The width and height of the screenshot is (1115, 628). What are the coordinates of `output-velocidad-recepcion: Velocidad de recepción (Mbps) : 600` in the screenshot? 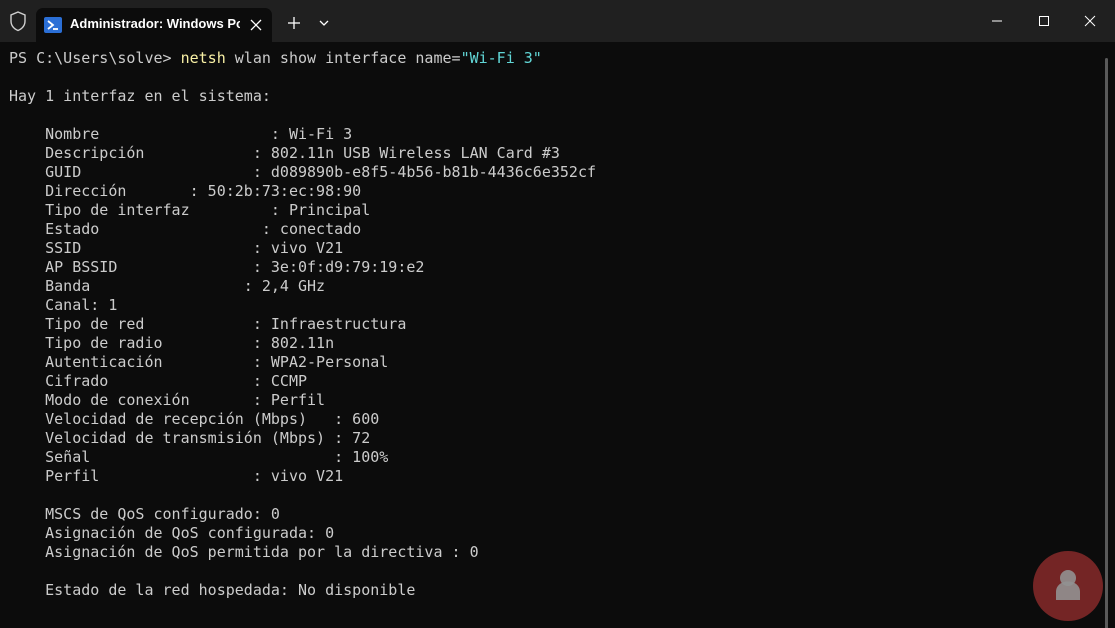 It's located at (194, 419).